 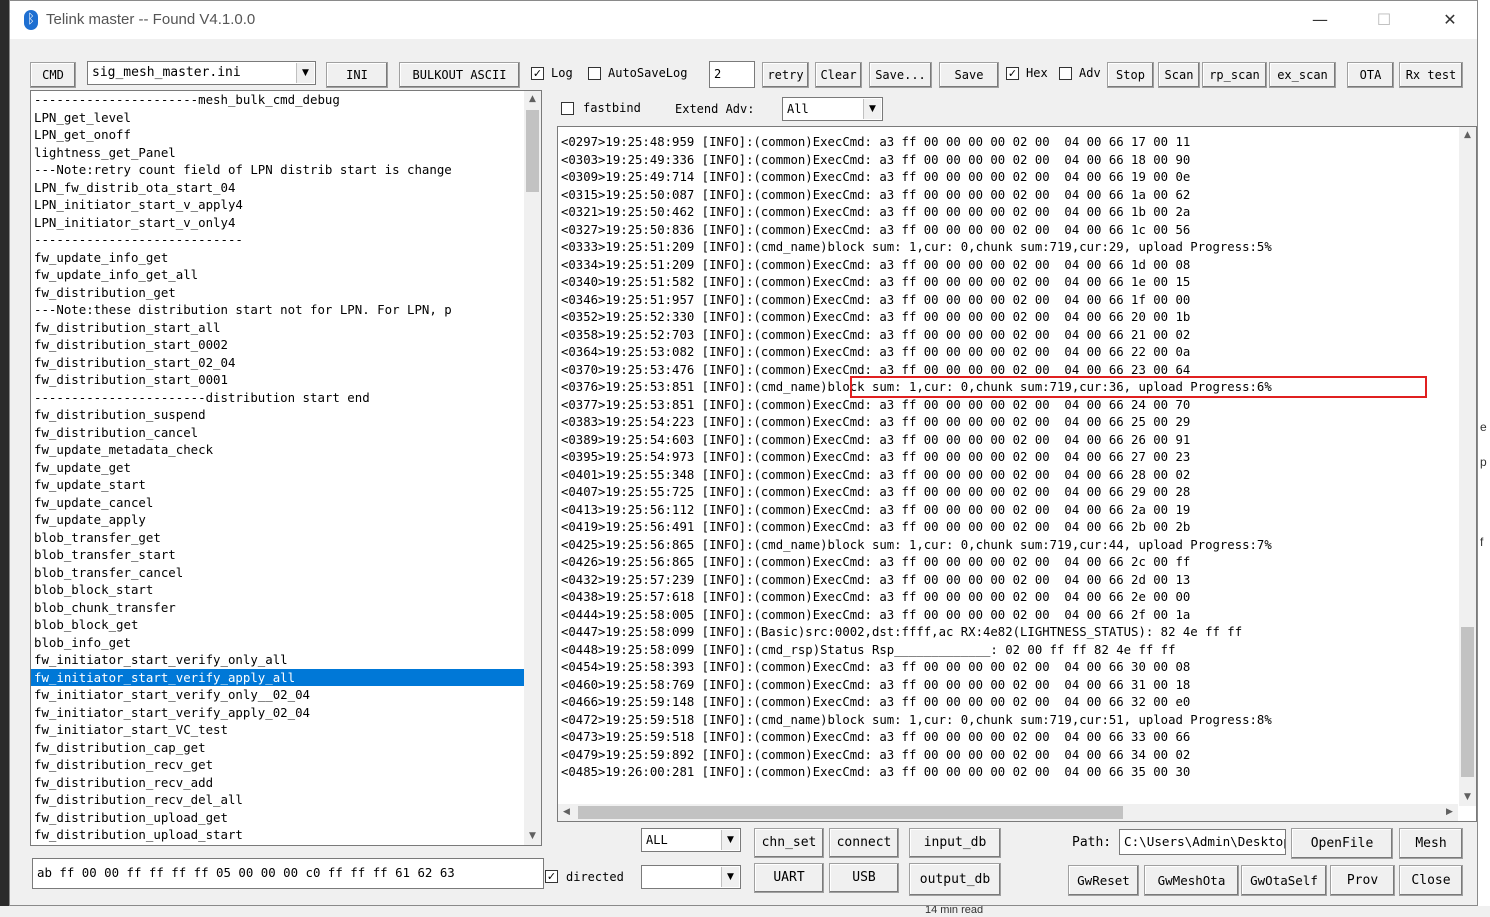 I want to click on scroll-left-icon: ◀, so click(x=566, y=812).